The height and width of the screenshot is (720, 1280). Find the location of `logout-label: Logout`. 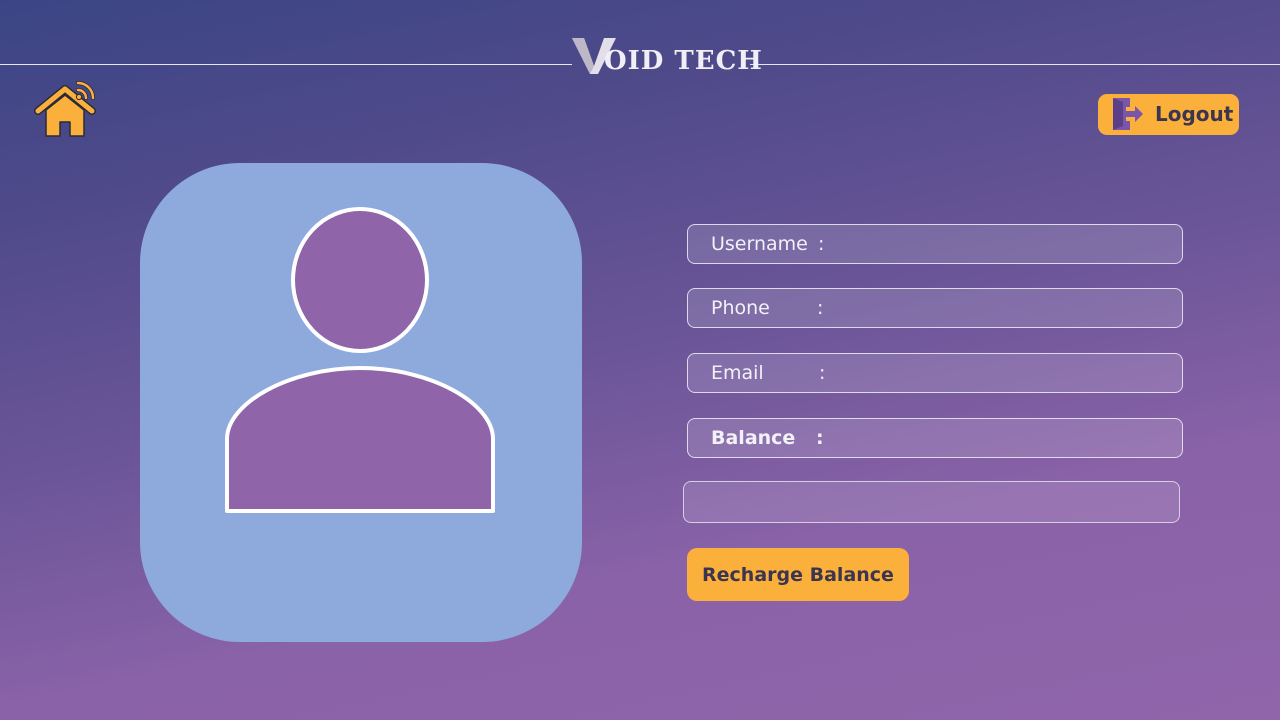

logout-label: Logout is located at coordinates (1194, 114).